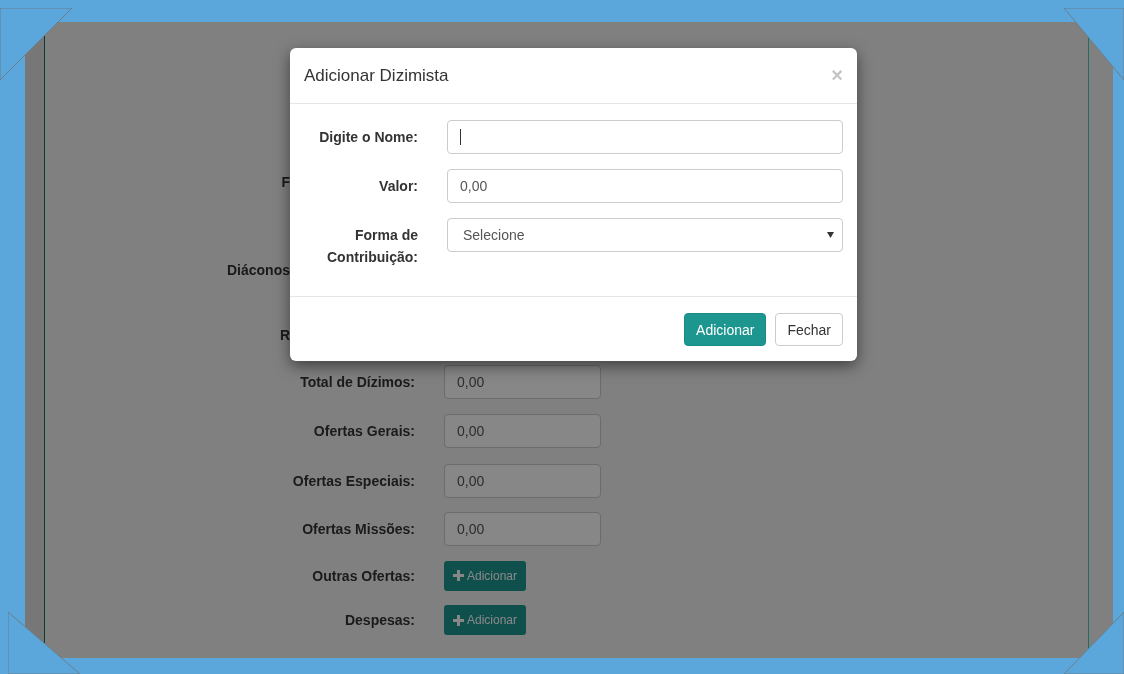  I want to click on caret-icon, so click(830, 235).